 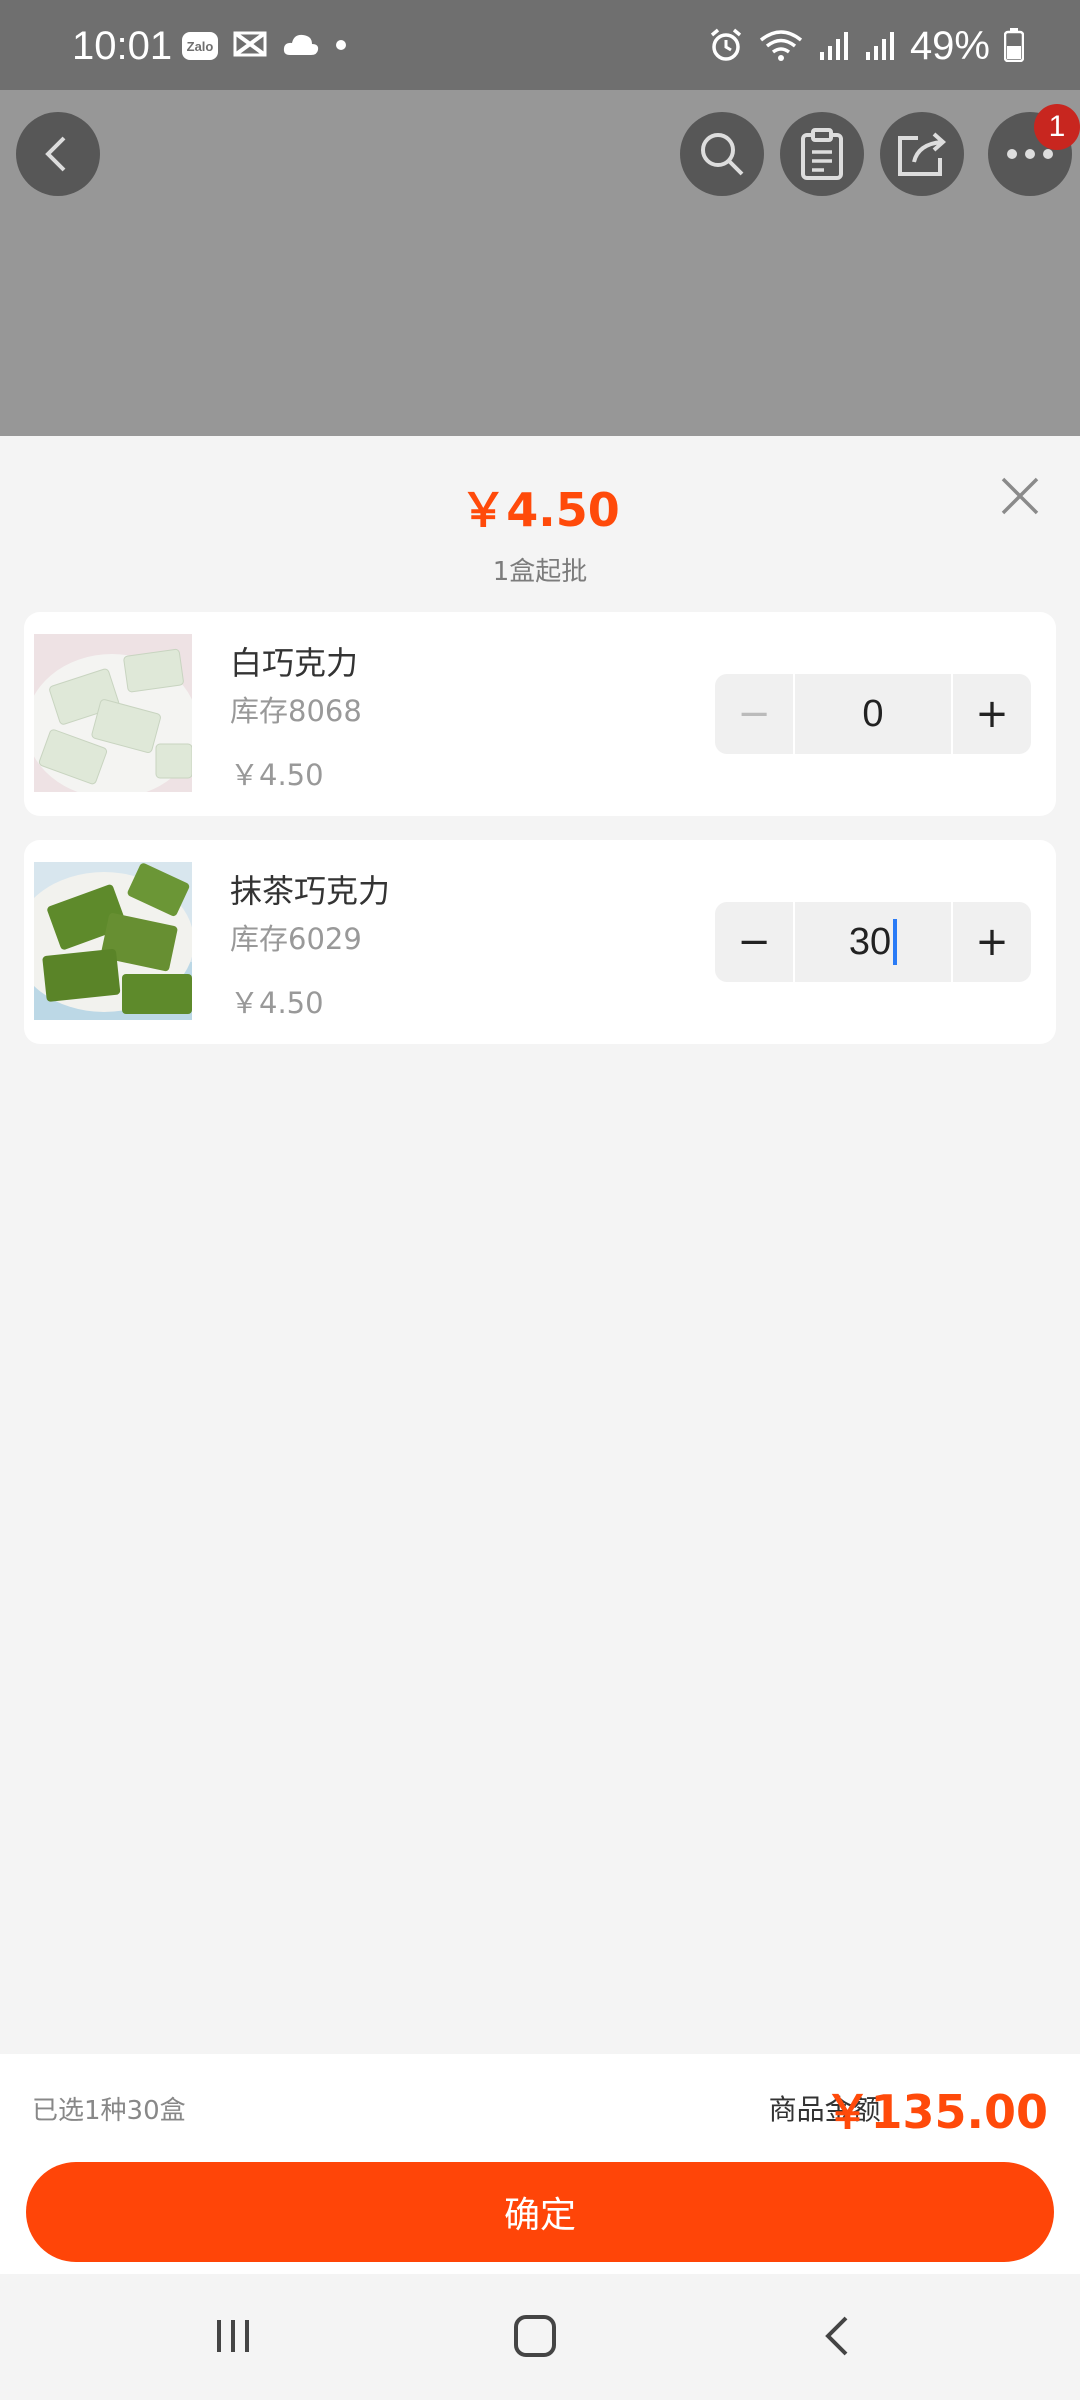 I want to click on recents-icon, so click(x=233, y=2336).